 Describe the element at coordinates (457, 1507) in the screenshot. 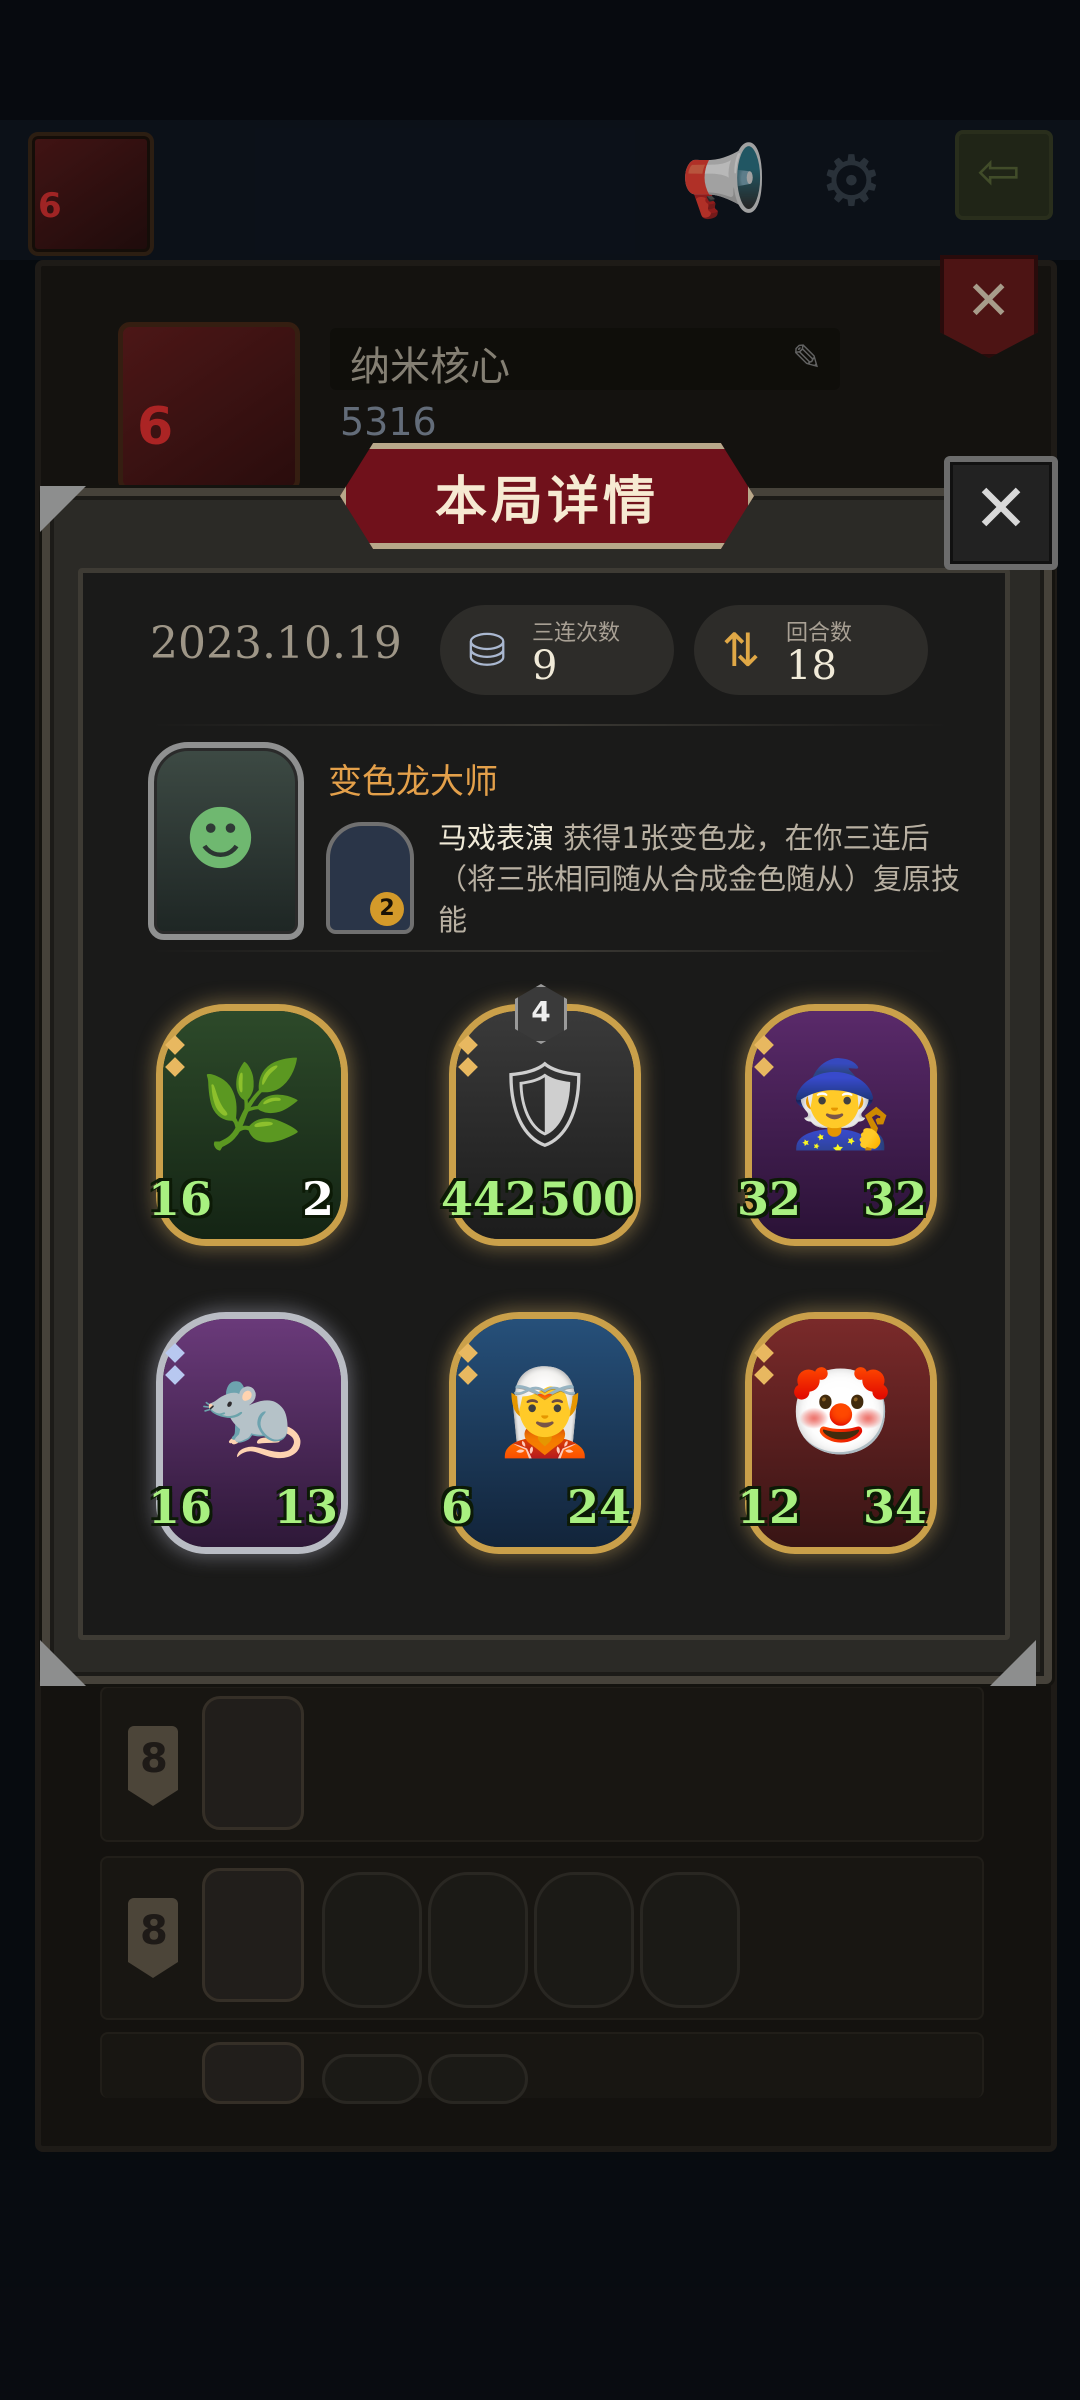

I see `unit-attack: 6` at that location.